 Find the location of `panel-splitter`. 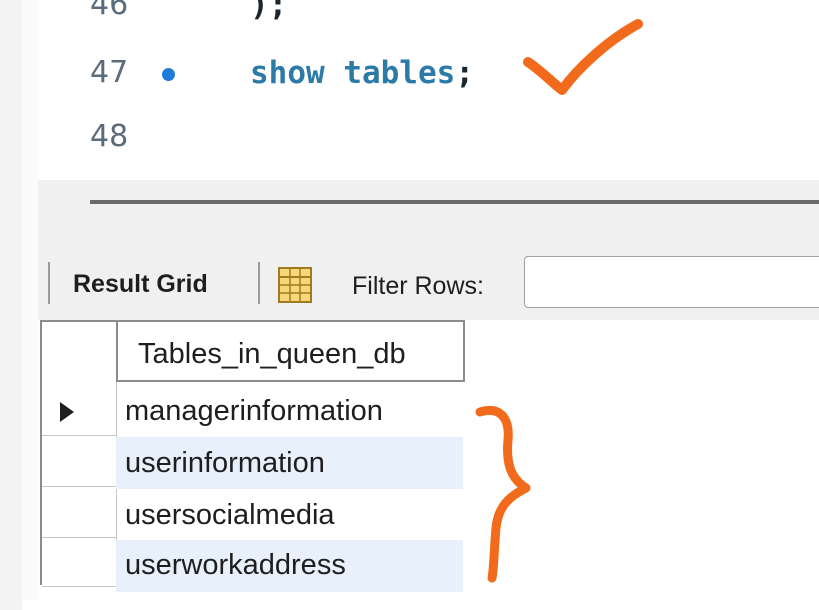

panel-splitter is located at coordinates (428, 212).